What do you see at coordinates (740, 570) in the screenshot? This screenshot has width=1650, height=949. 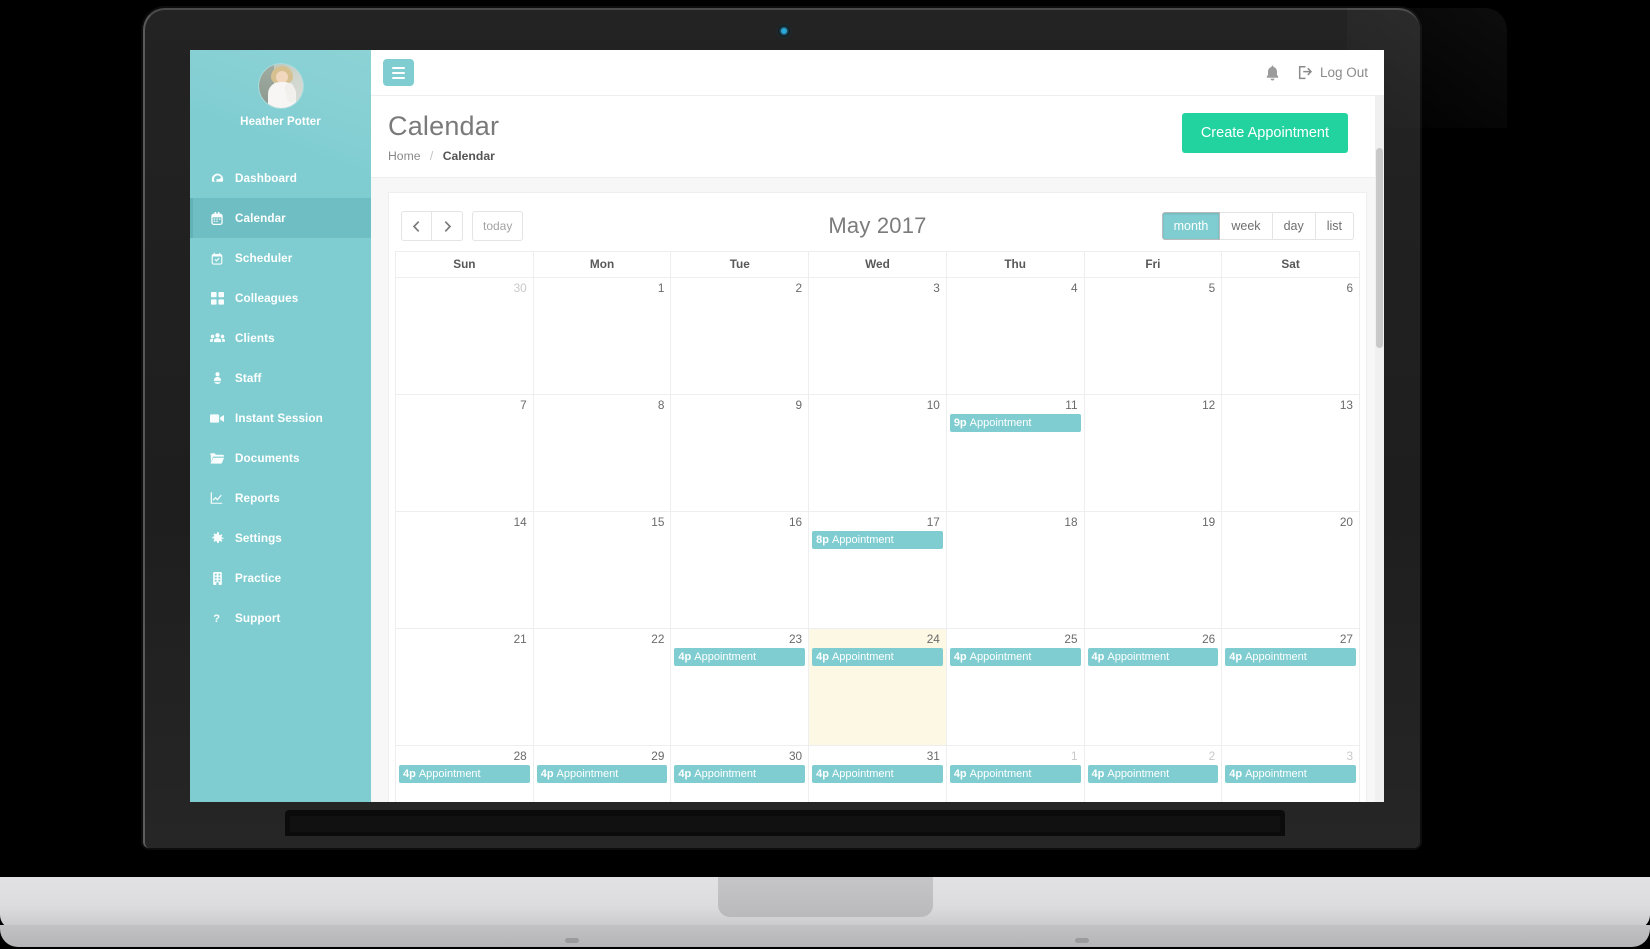 I see `calendar-day-cell: 16` at bounding box center [740, 570].